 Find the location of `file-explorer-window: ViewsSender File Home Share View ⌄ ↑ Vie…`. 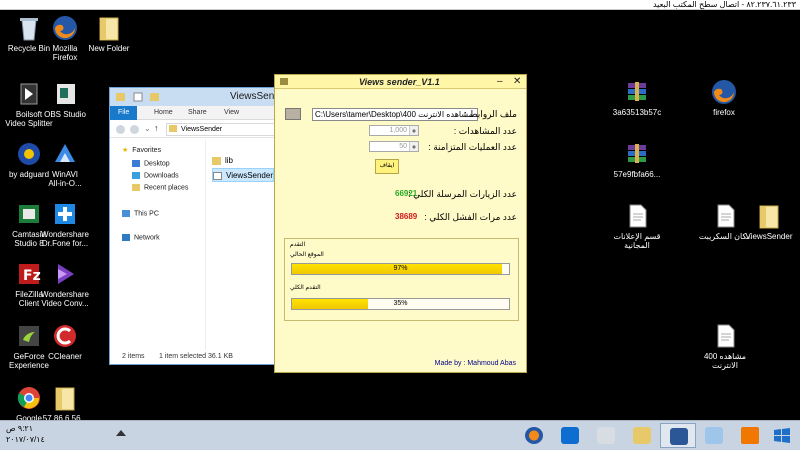

file-explorer-window: ViewsSender File Home Share View ⌄ ↑ Vie… is located at coordinates (199, 226).